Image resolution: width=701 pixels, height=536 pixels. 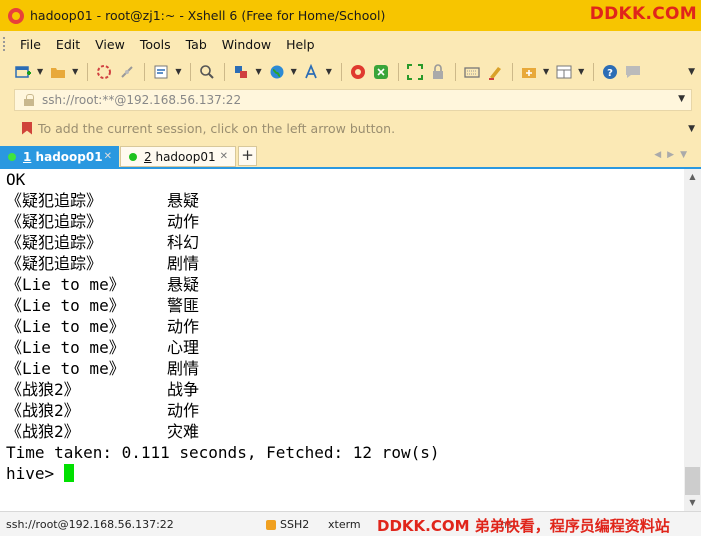 I want to click on tab-label: 2 hadoop01, so click(x=180, y=156).